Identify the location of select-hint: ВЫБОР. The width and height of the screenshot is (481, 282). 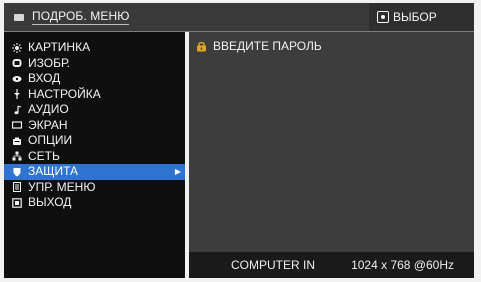
(421, 17).